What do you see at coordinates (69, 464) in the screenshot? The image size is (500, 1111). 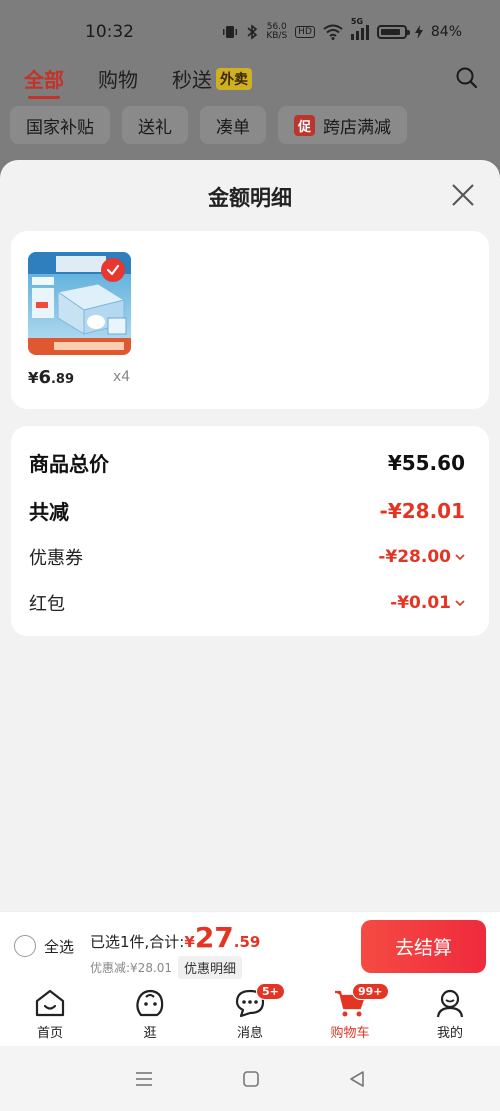 I see `total-price-label: 商品总价` at bounding box center [69, 464].